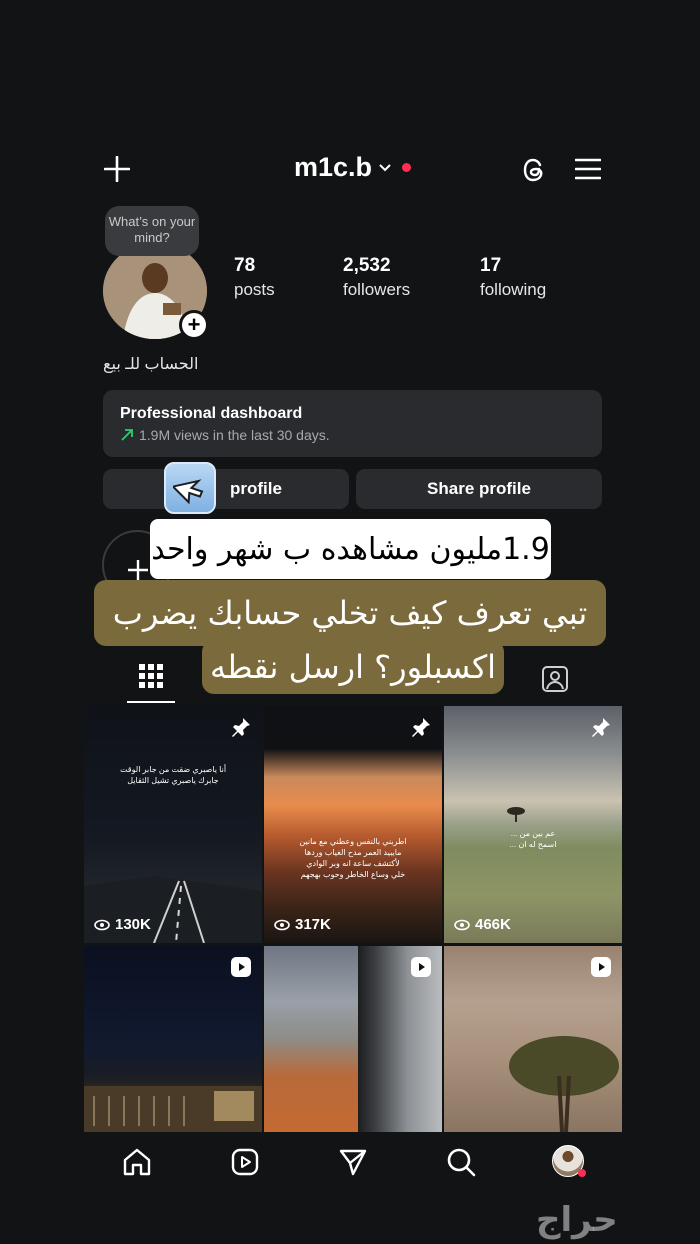 The image size is (700, 1244). Describe the element at coordinates (137, 1162) in the screenshot. I see `home-icon` at that location.